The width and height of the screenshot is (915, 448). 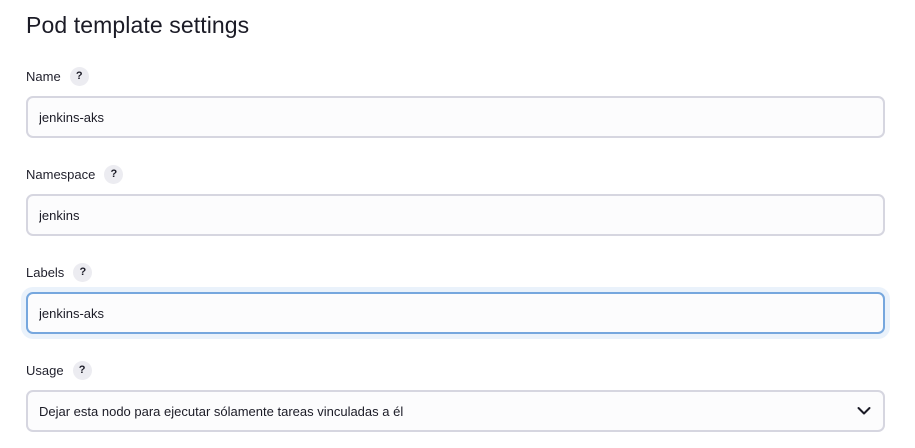 What do you see at coordinates (45, 370) in the screenshot?
I see `usage-label: Usage` at bounding box center [45, 370].